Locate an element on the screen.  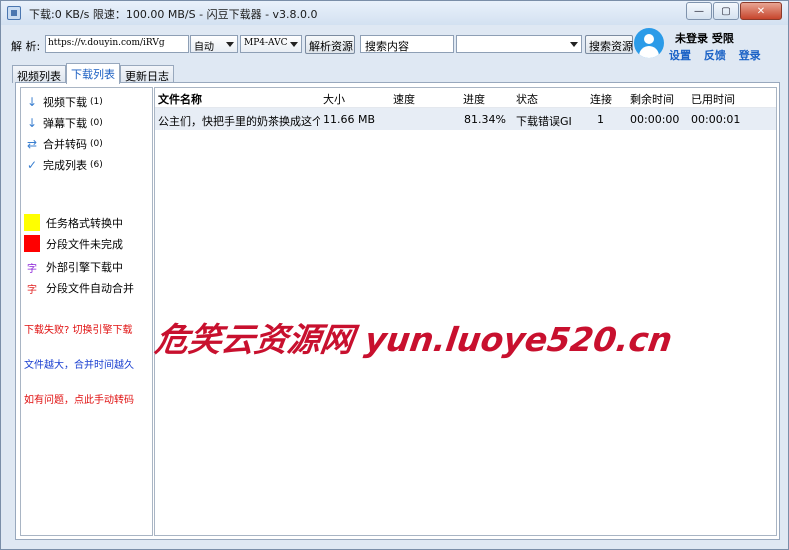
sidebar-item-label: 弹幕下载 is located at coordinates (65, 123).